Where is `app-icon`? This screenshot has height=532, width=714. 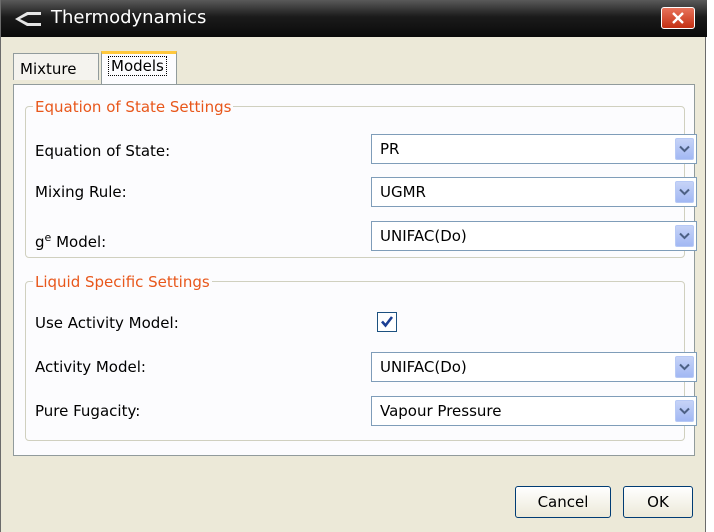
app-icon is located at coordinates (28, 19).